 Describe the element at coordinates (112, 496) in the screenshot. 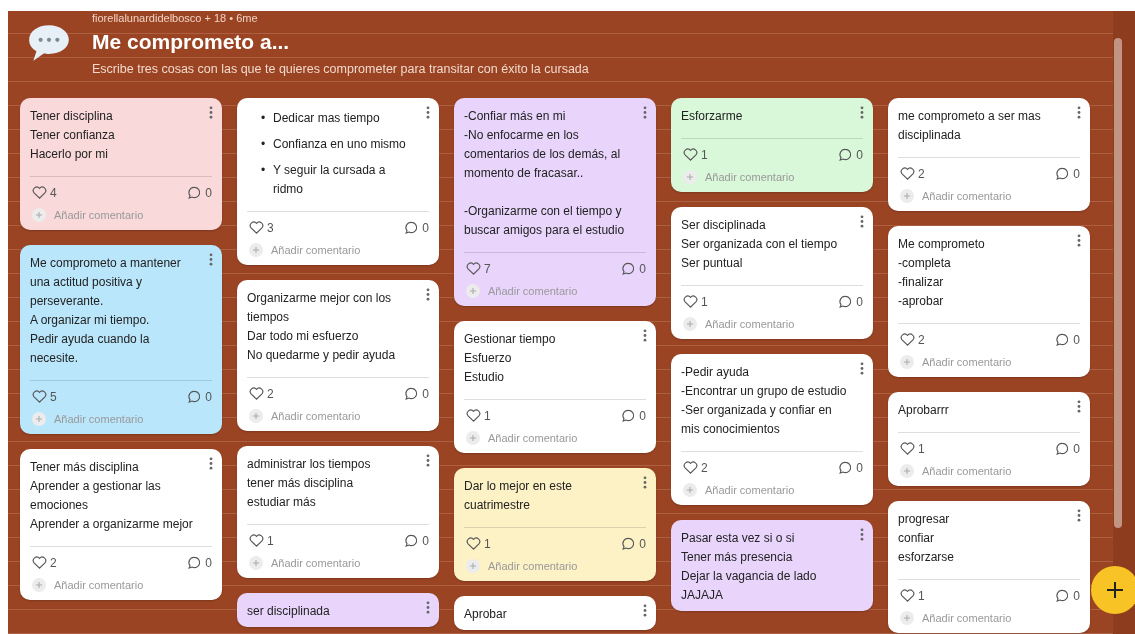

I see `post-text: Tener más disciplina Aprender a gestionar las emociones Aprender a organizarme mejor` at that location.